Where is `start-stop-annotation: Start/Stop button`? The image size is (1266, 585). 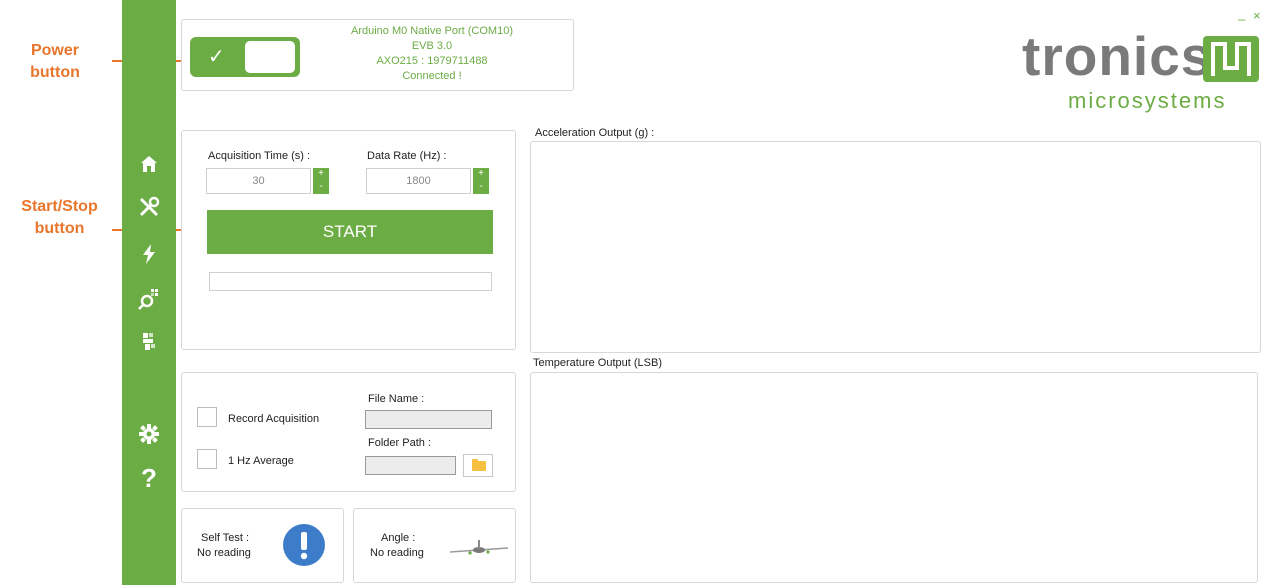
start-stop-annotation: Start/Stop button is located at coordinates (59, 217).